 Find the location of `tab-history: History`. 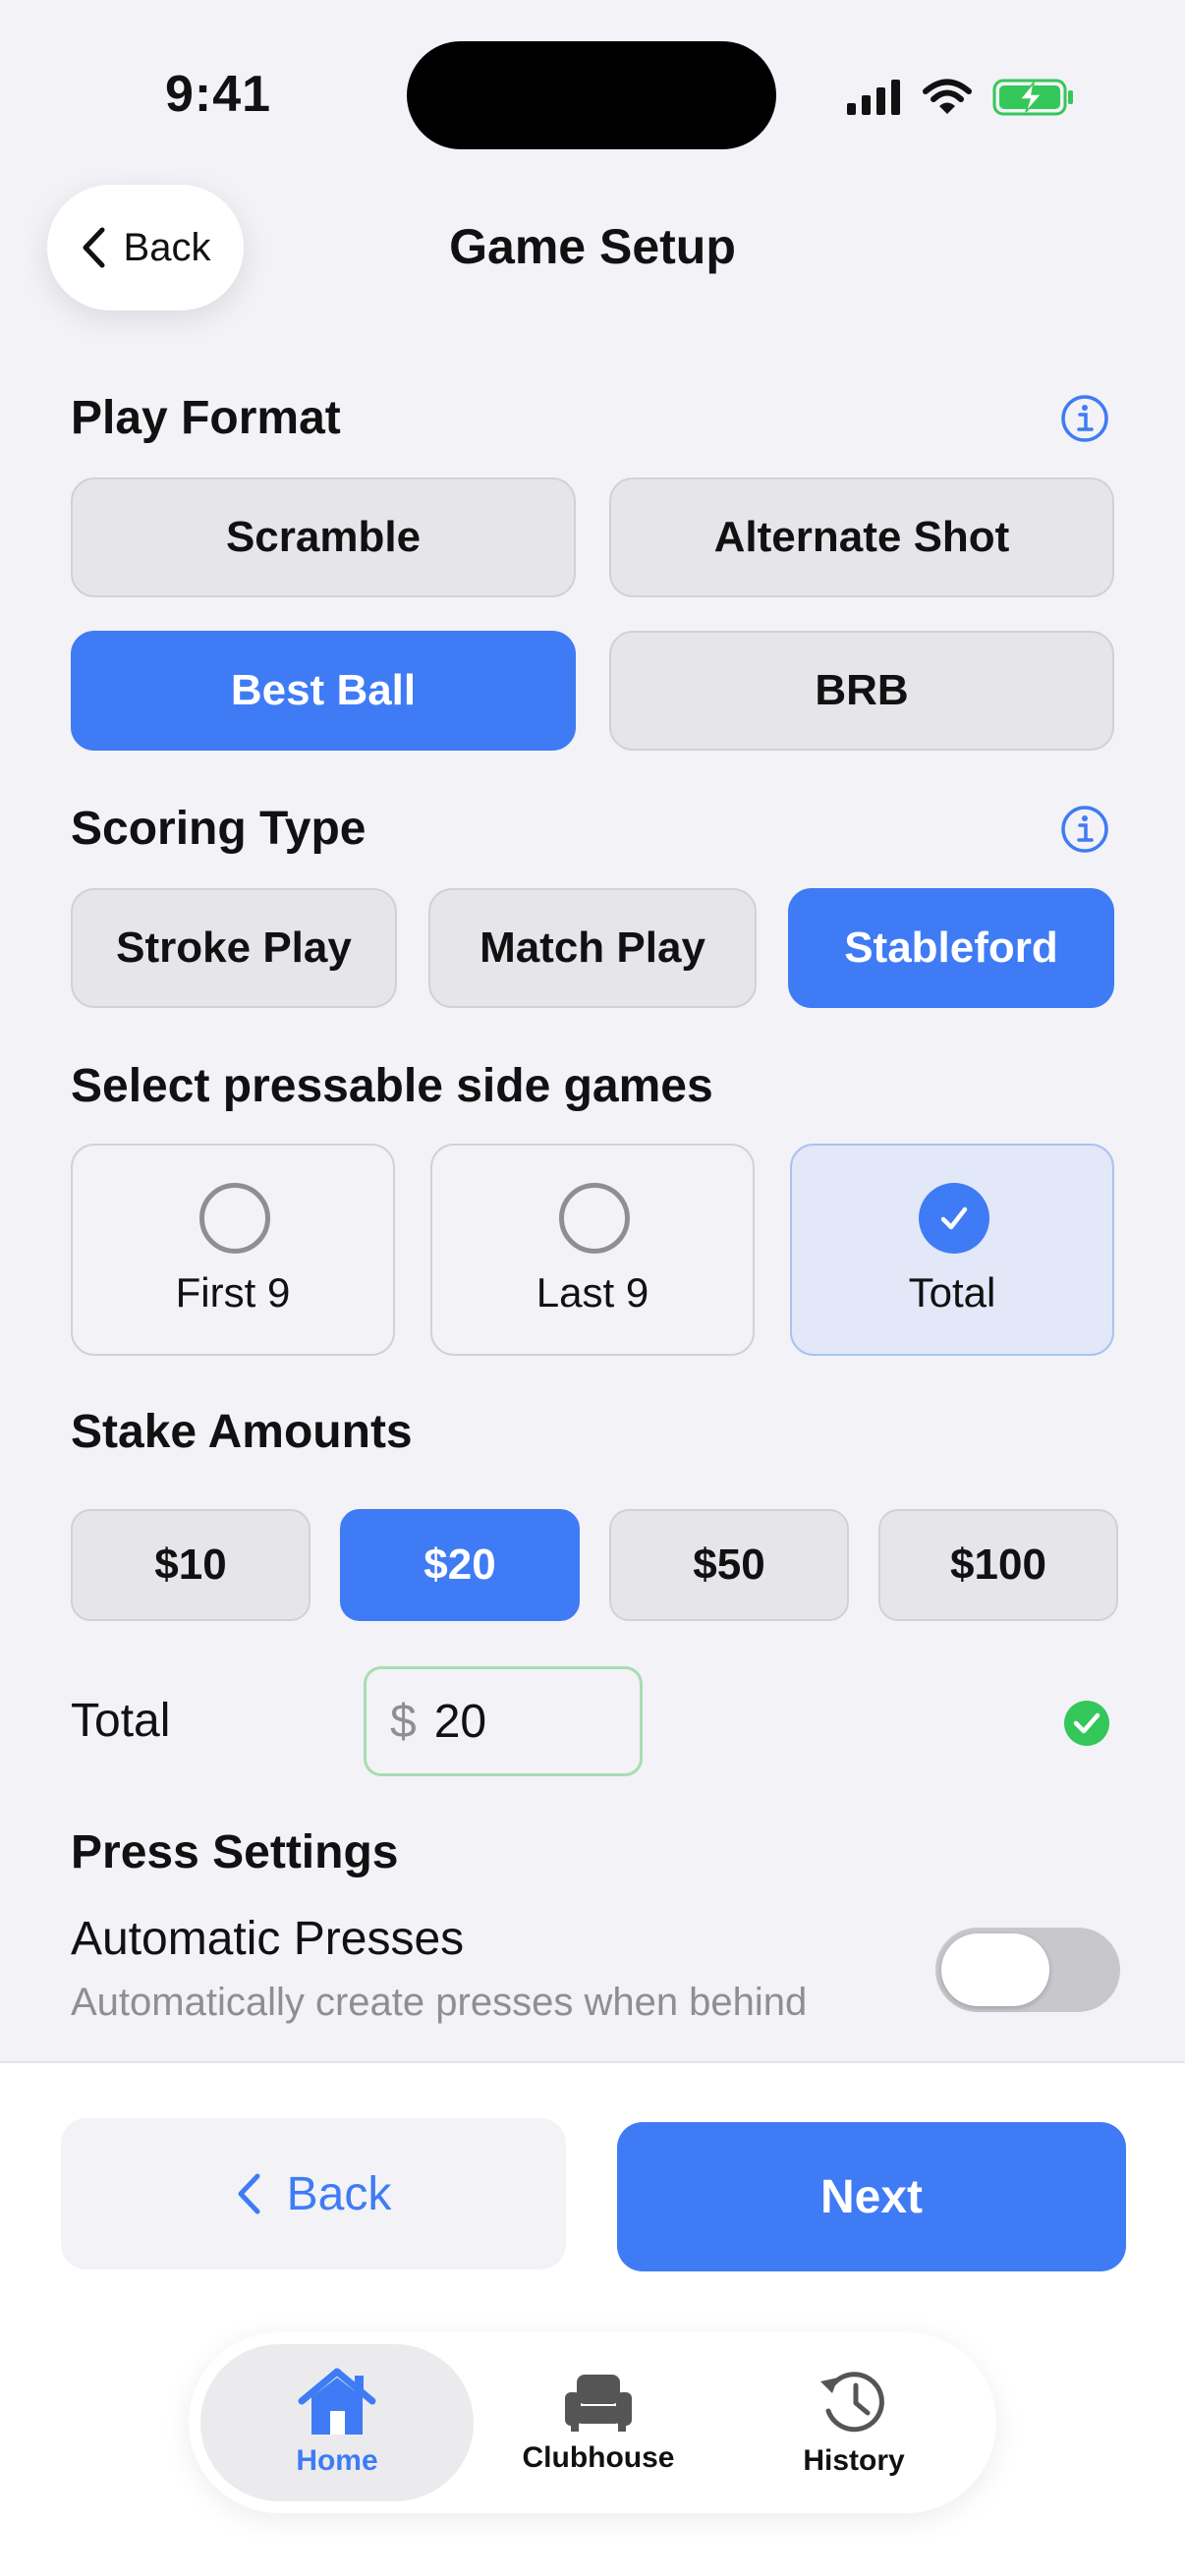

tab-history: History is located at coordinates (854, 2422).